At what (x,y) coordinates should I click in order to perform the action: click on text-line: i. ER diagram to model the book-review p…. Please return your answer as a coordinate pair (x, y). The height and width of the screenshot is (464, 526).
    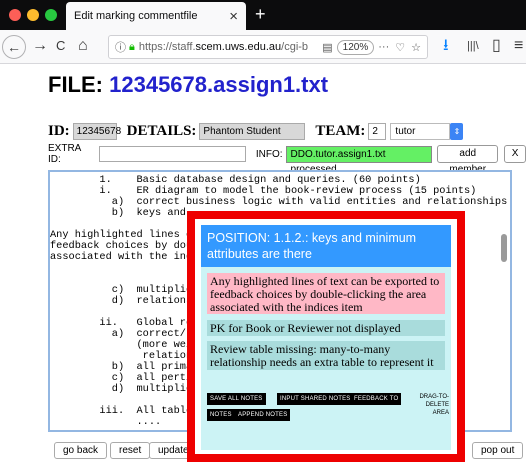
    Looking at the image, I should click on (263, 191).